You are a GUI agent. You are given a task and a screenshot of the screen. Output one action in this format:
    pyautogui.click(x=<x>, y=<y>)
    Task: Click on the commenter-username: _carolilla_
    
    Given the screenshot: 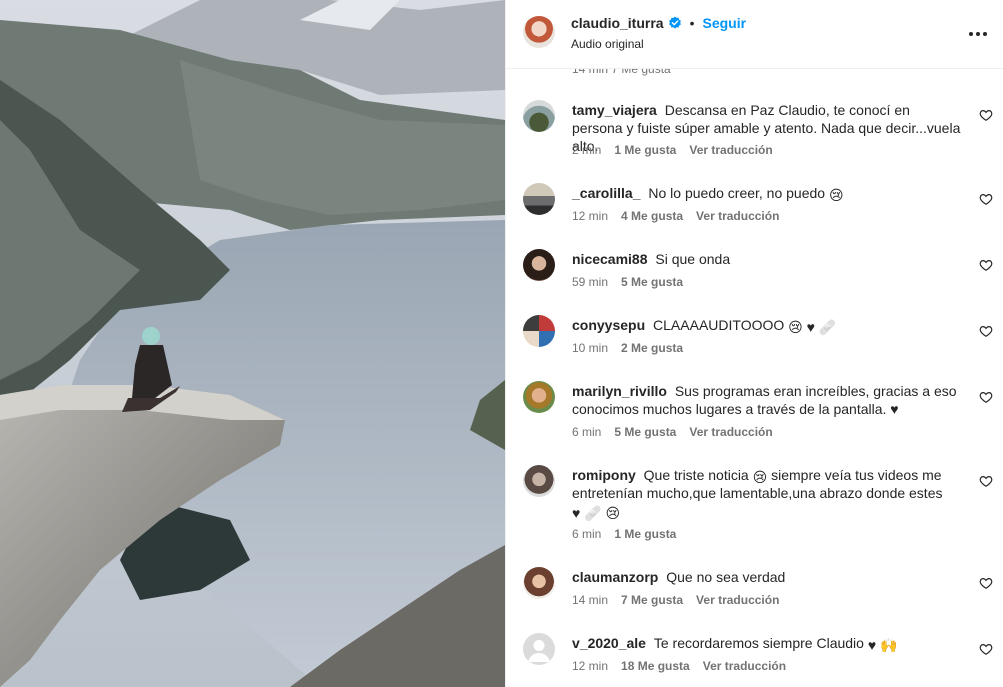 What is the action you would take?
    pyautogui.click(x=608, y=193)
    